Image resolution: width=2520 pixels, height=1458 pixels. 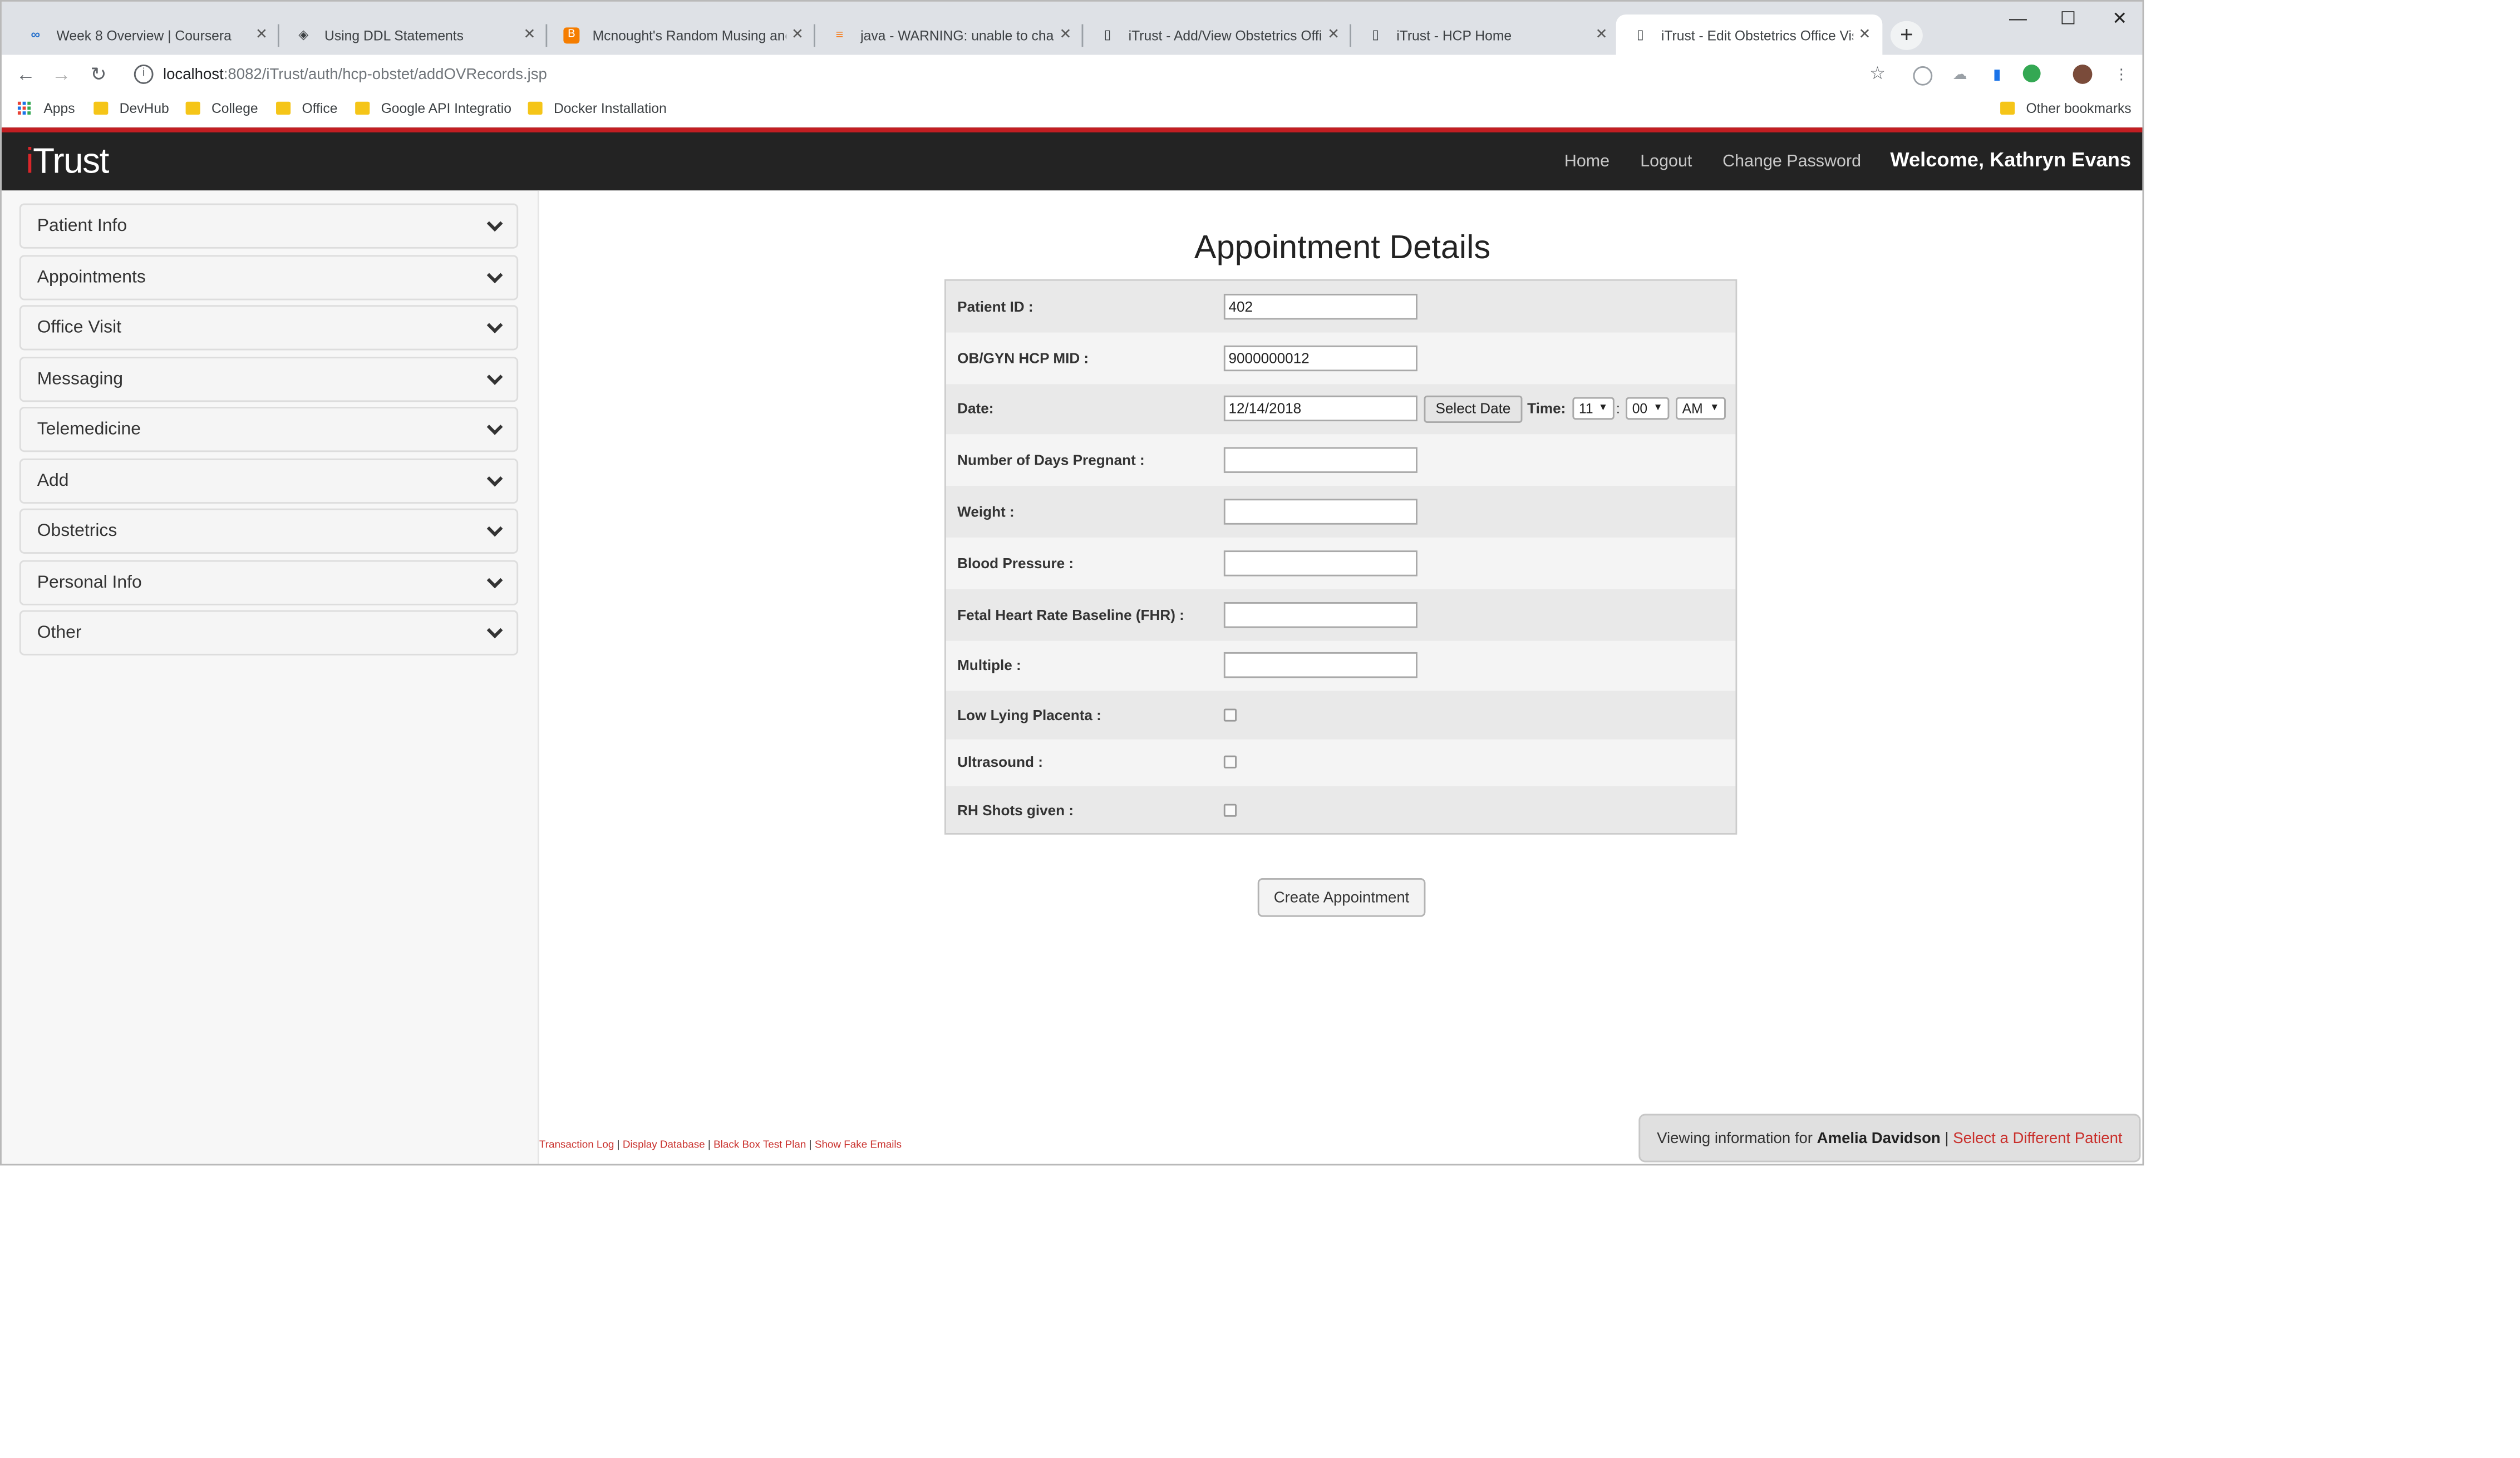 I want to click on form-row-blood-pressure: Blood Pressure :, so click(x=1341, y=563).